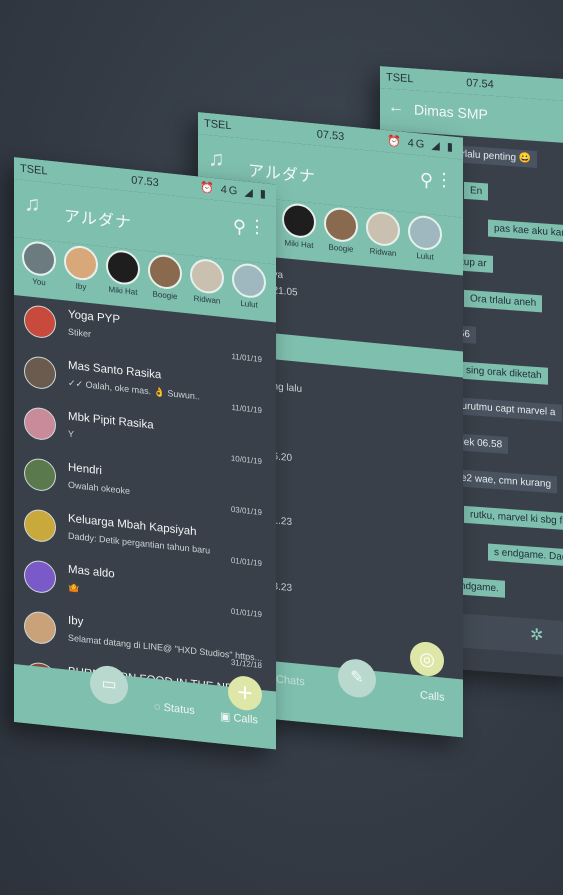 This screenshot has width=563, height=895. I want to click on contact-name: Dimas SMP, so click(451, 111).